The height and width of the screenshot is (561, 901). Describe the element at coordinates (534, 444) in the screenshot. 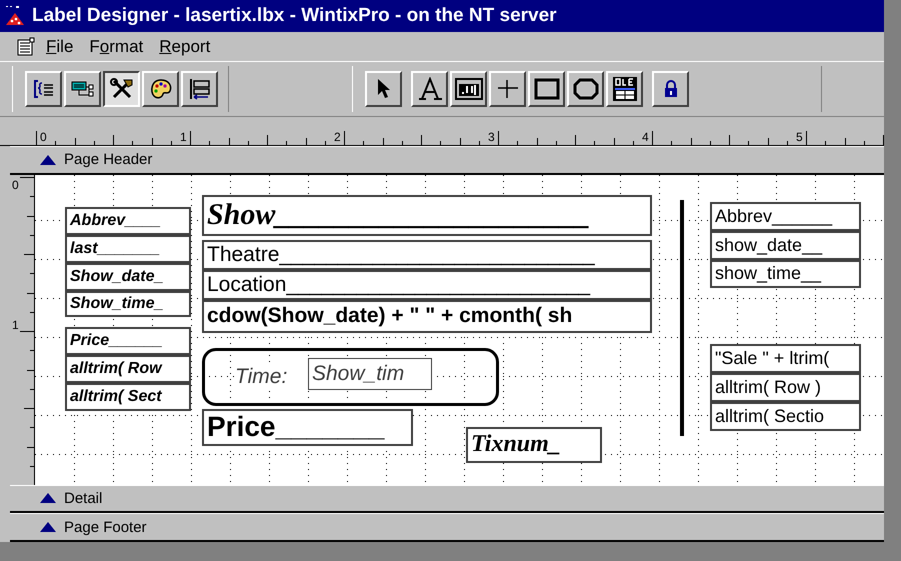

I see `report-field: Tixnum_` at that location.